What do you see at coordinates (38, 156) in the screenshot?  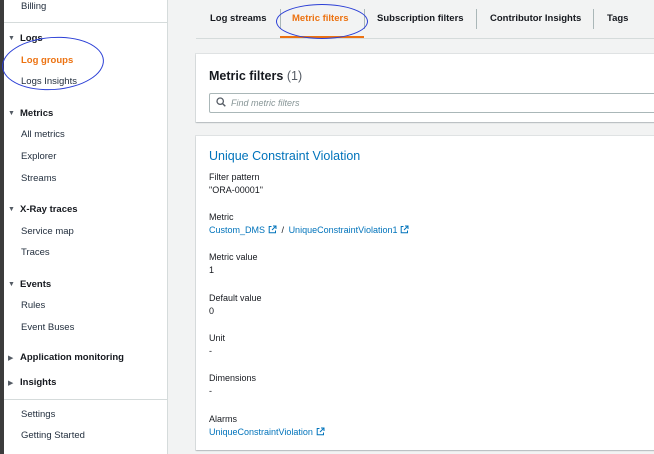 I see `sidebar-item-explorer: Explorer` at bounding box center [38, 156].